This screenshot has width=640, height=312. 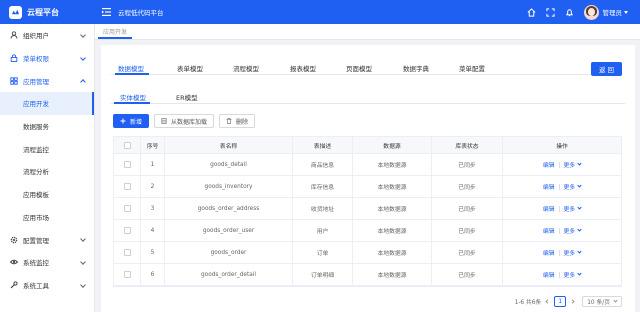 I want to click on row-desc: 订单, so click(x=323, y=252).